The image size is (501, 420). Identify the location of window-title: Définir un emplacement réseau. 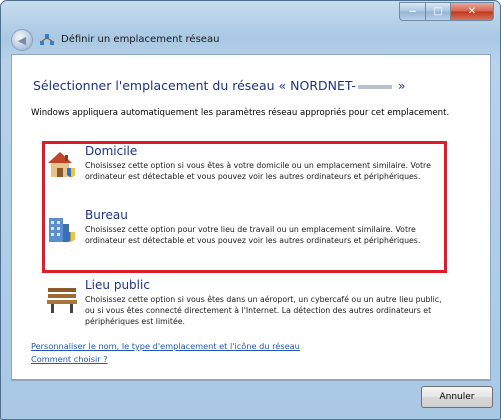
(140, 39).